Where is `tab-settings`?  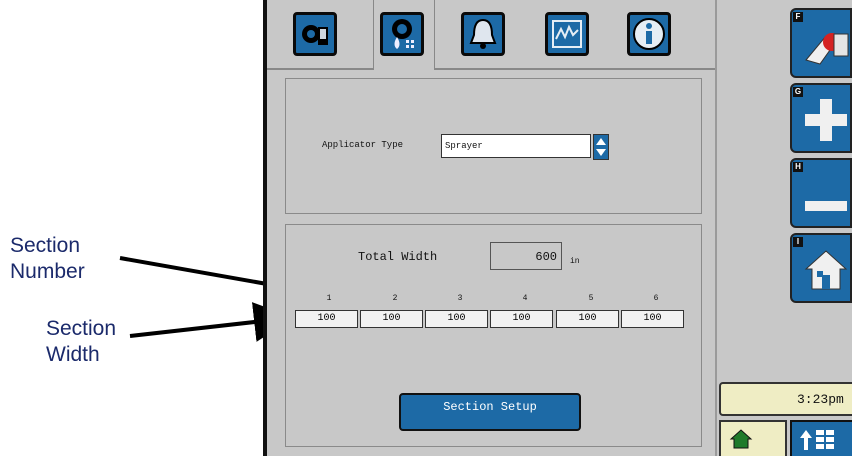 tab-settings is located at coordinates (315, 34).